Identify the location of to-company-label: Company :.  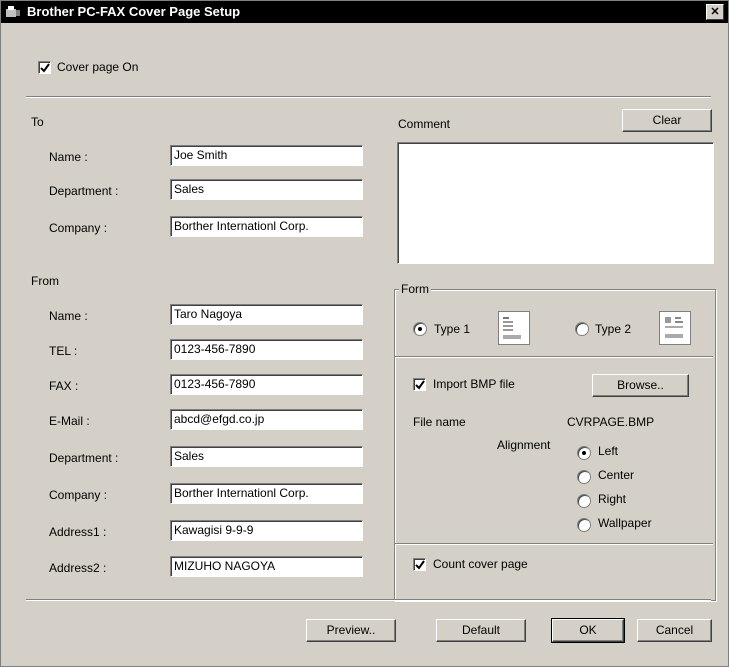
(78, 228).